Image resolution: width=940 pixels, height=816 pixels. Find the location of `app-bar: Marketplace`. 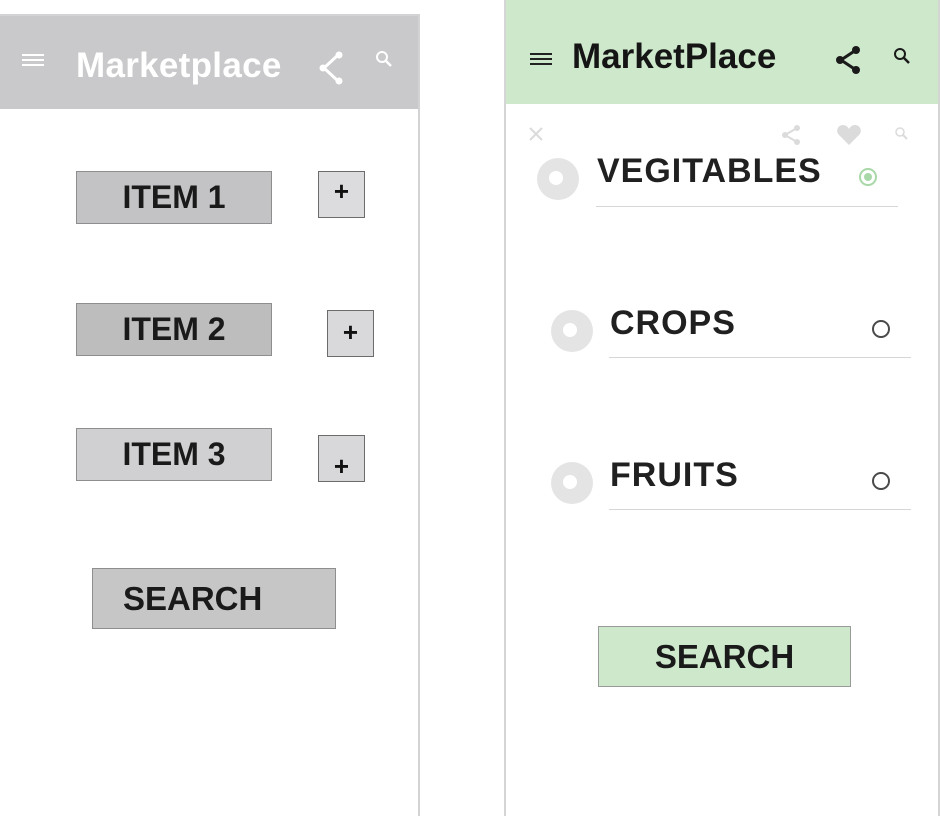

app-bar: Marketplace is located at coordinates (209, 62).